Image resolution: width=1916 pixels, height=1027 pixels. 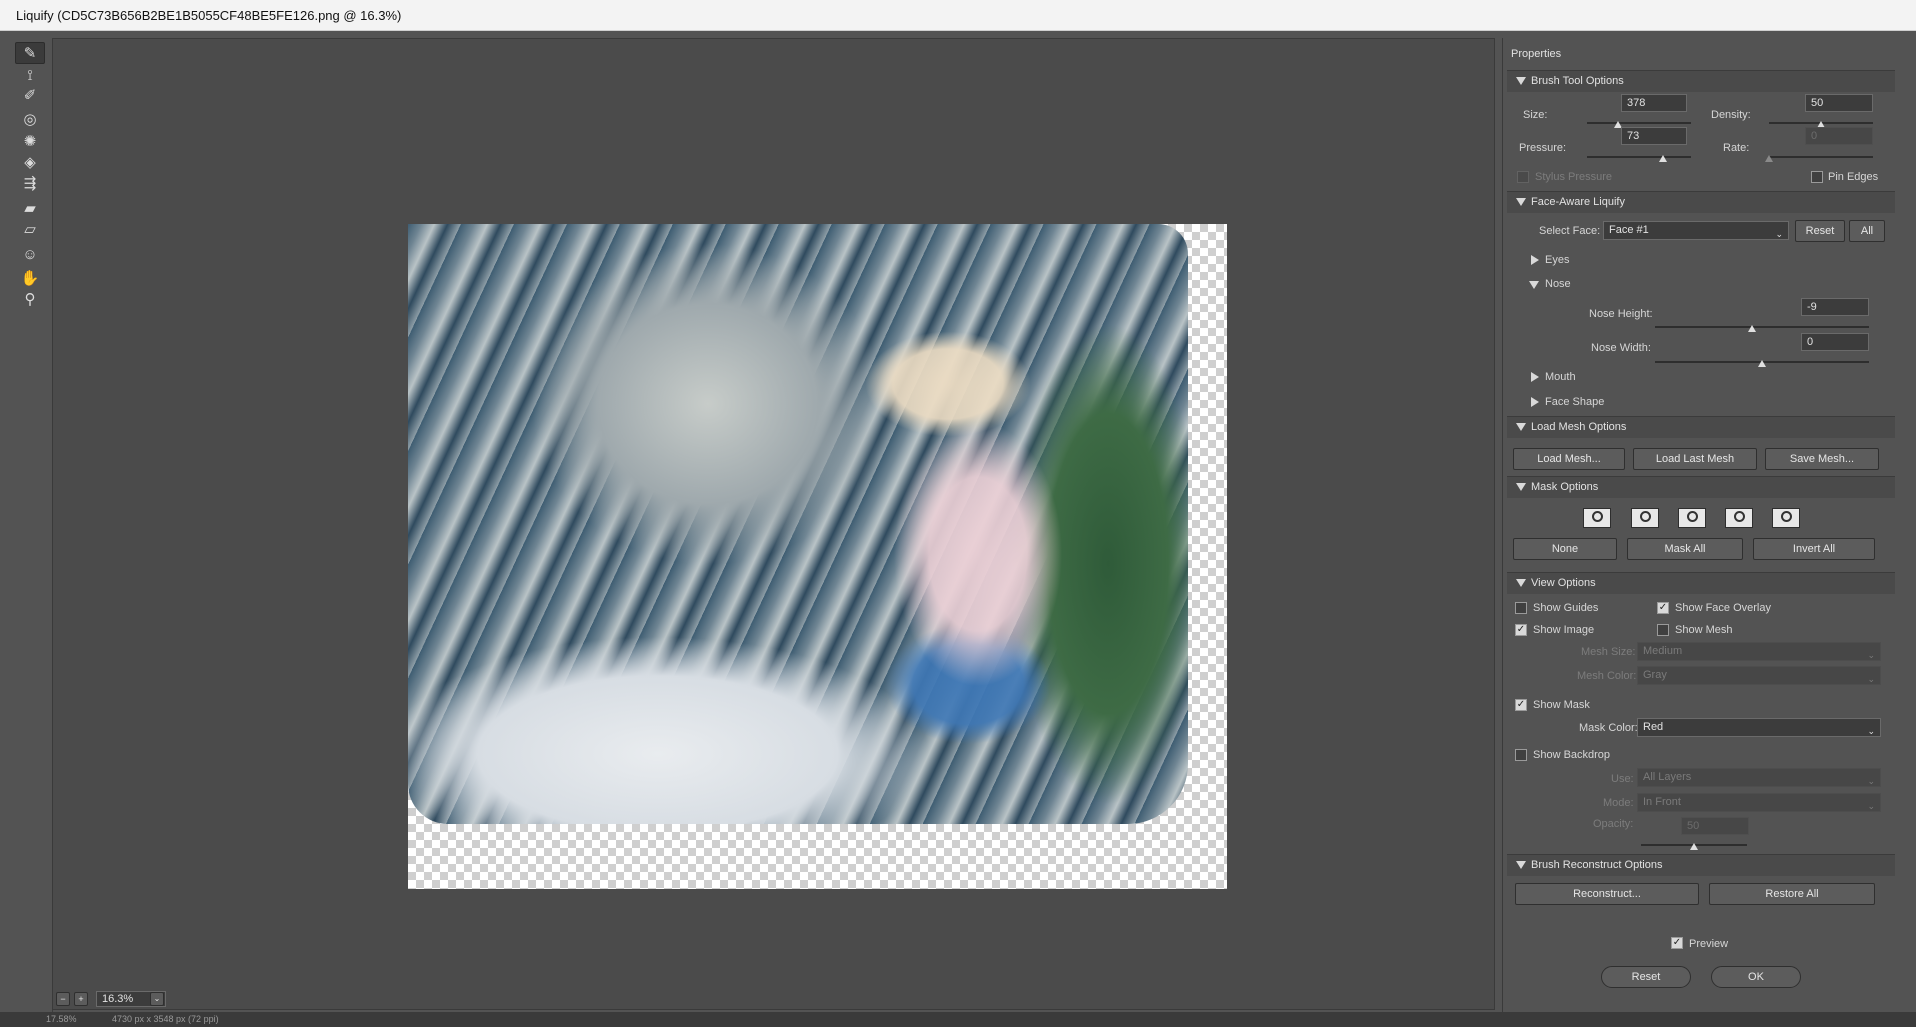 I want to click on show-image-checkbox: ✓, so click(x=1521, y=630).